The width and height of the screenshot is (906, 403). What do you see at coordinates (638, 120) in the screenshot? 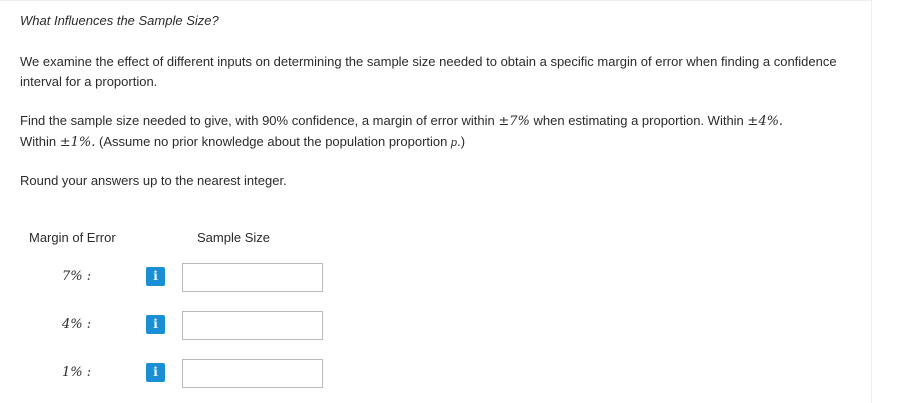
I see `instruction-text-2: when estimating a proportion. Within` at bounding box center [638, 120].